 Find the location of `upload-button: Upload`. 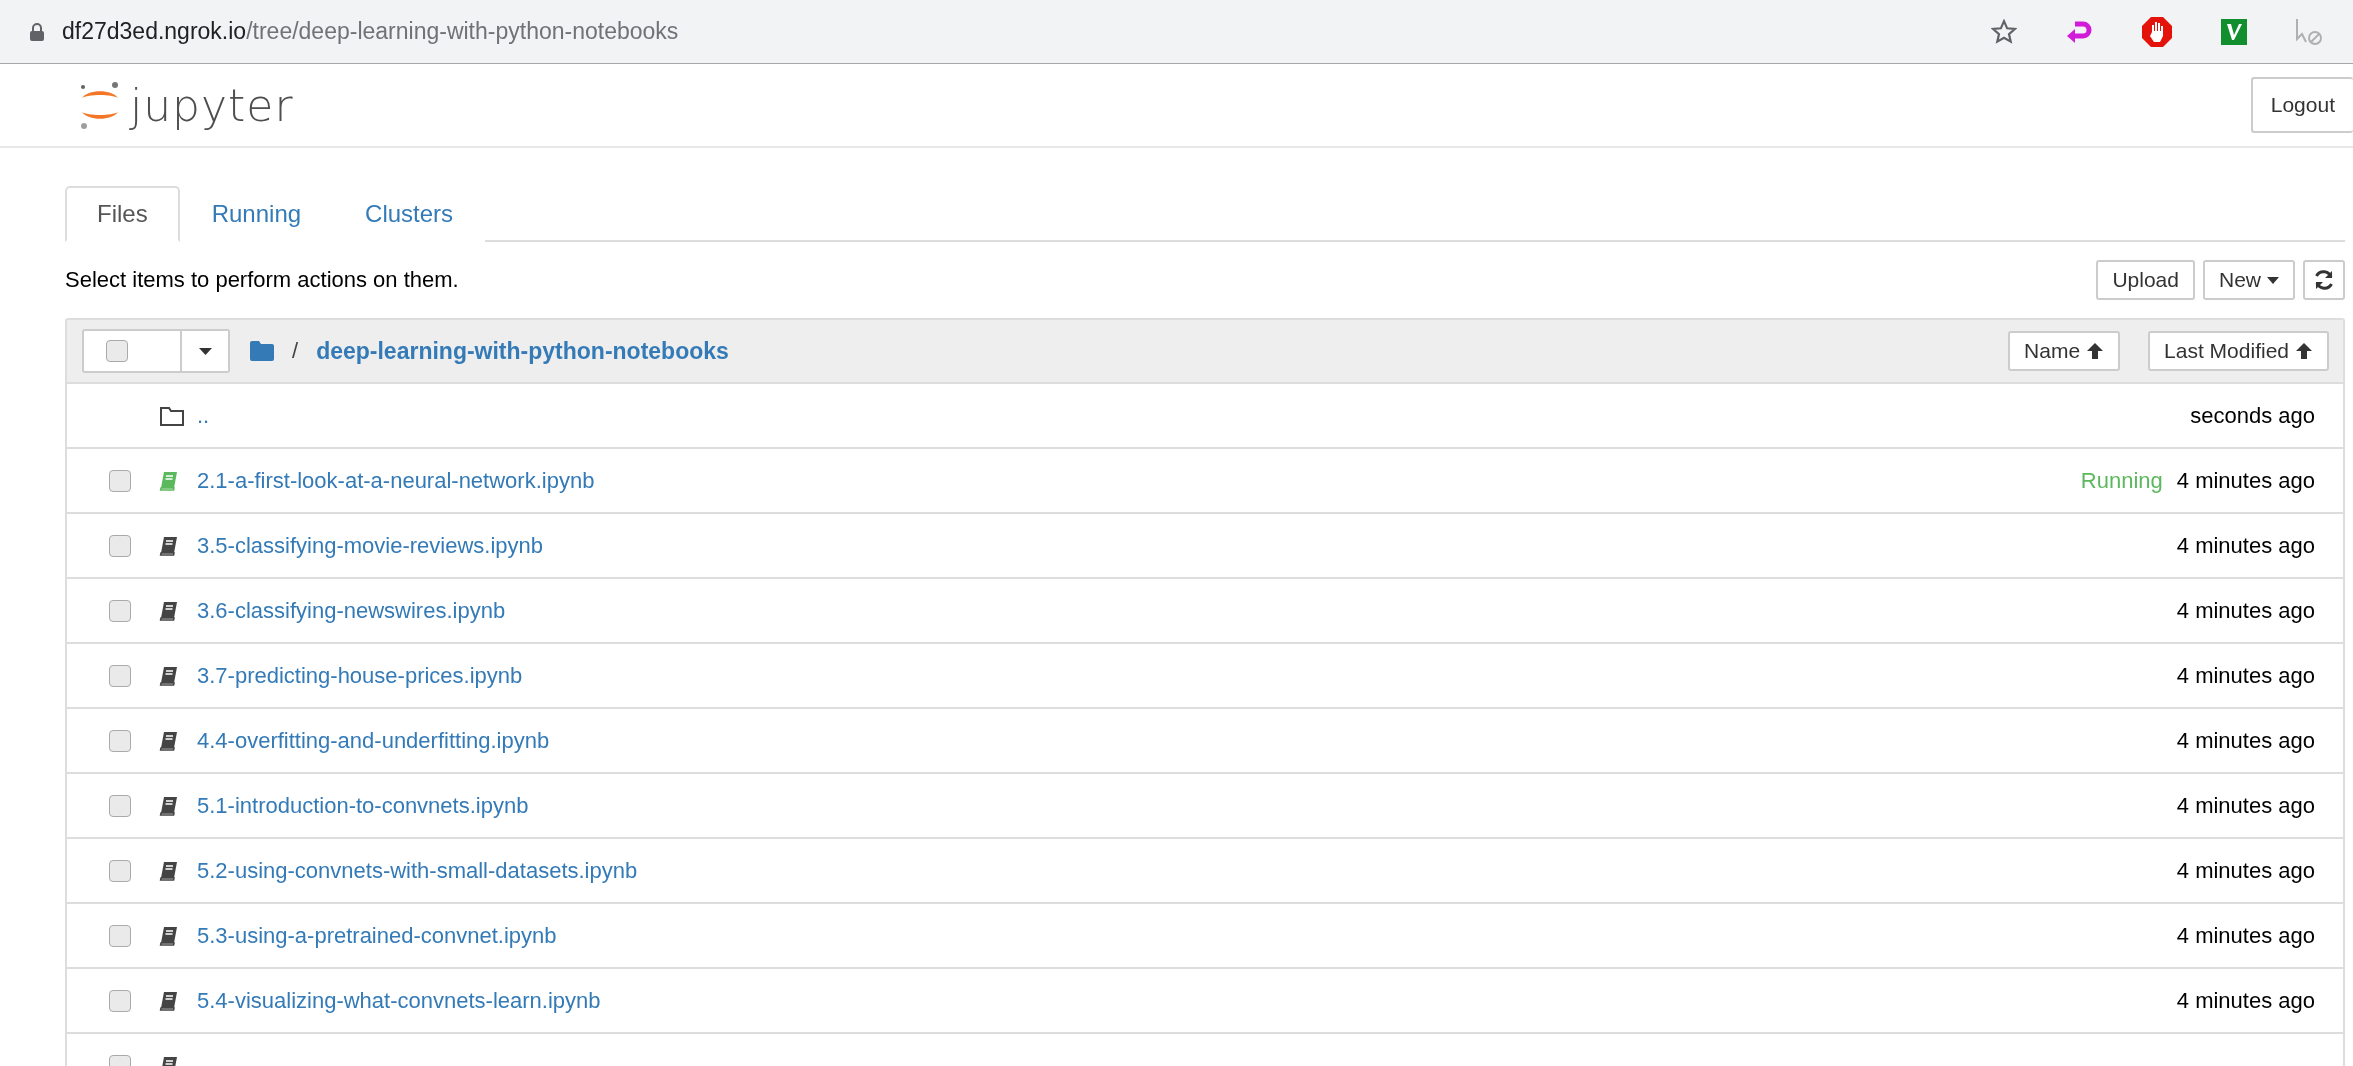

upload-button: Upload is located at coordinates (2145, 280).